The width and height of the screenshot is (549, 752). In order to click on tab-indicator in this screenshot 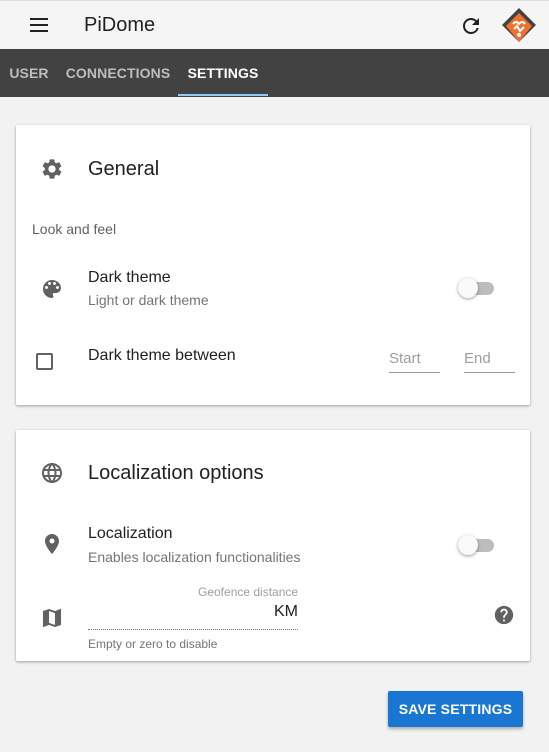, I will do `click(223, 95)`.